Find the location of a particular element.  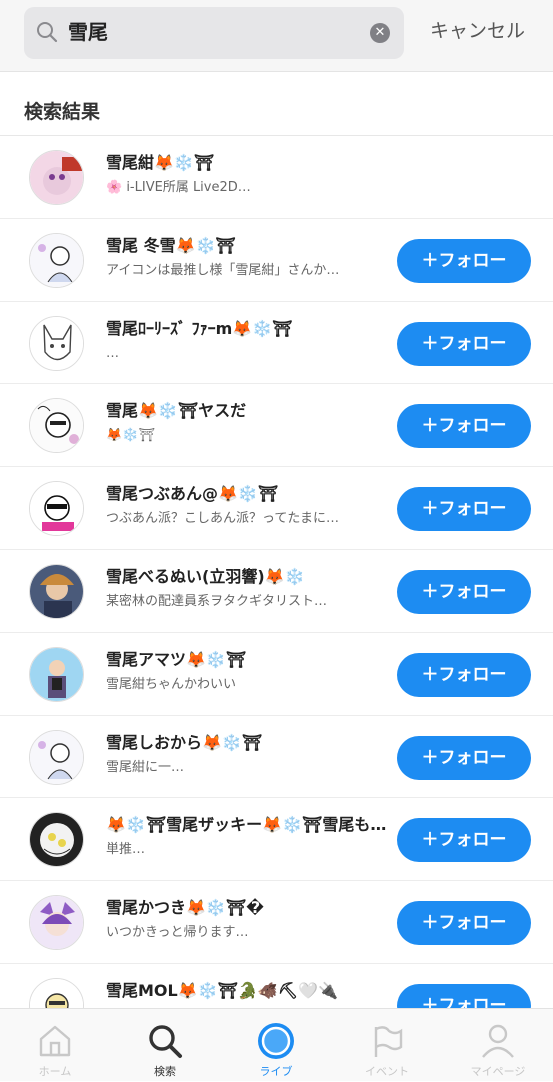

user-name: 雪尾ﾛｰﾘｰｽﾞ ﾌｧｰm🦊❄️⛩ is located at coordinates (199, 328).